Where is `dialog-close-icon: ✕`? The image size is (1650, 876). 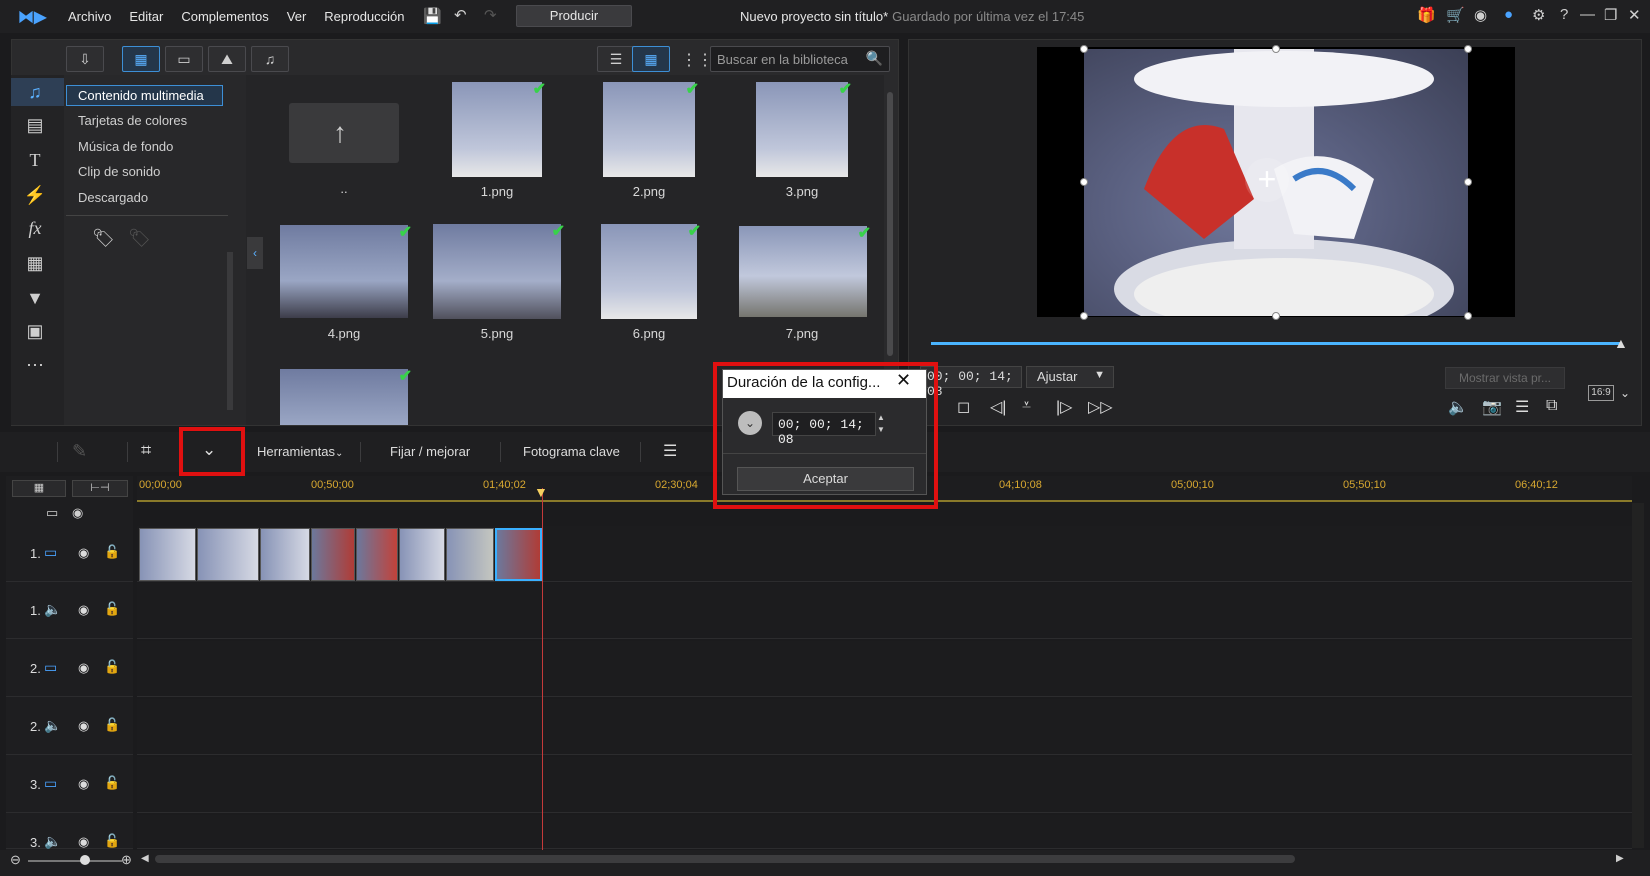 dialog-close-icon: ✕ is located at coordinates (903, 380).